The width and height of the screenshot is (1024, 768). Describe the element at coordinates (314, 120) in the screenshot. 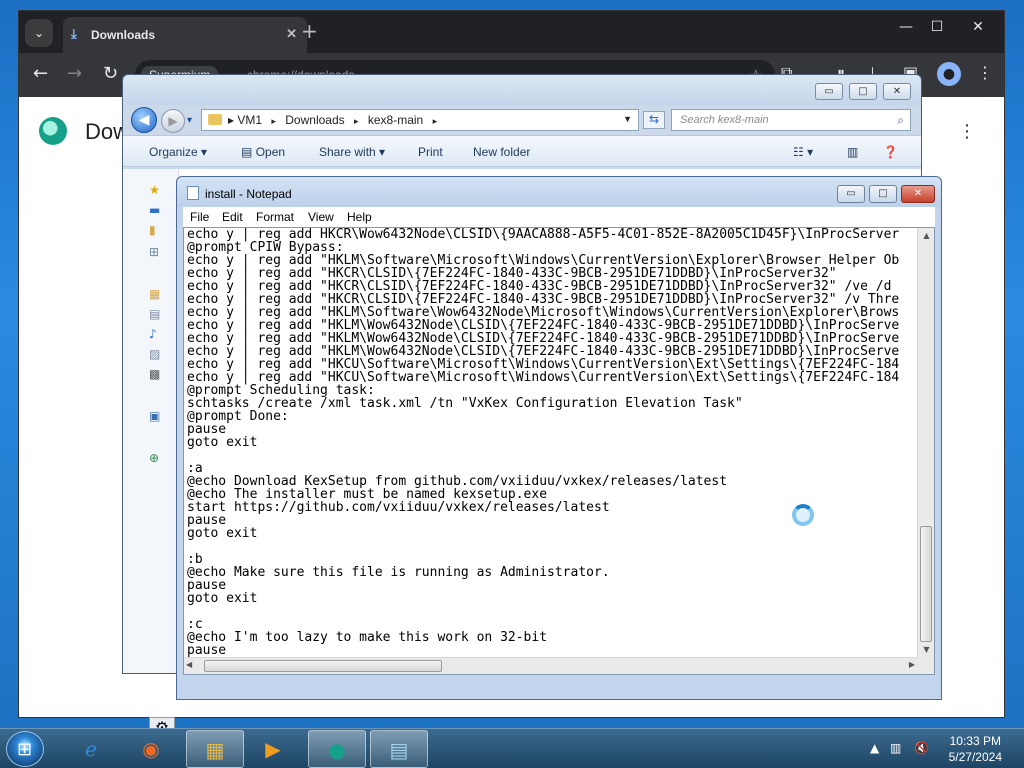

I see `breadcrumb-downloads: Downloads` at that location.